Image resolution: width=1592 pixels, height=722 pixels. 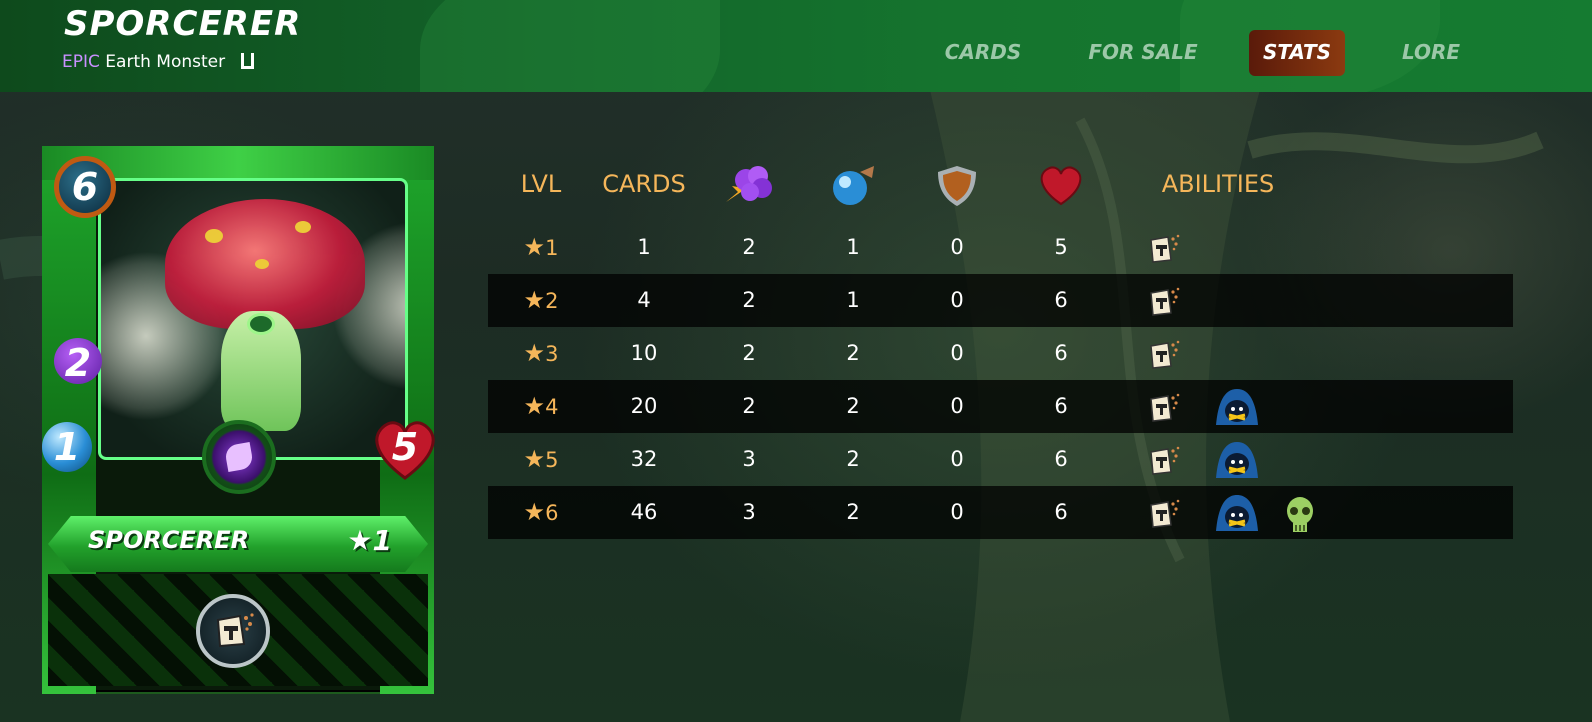 I want to click on mana-cost: 6, so click(x=85, y=187).